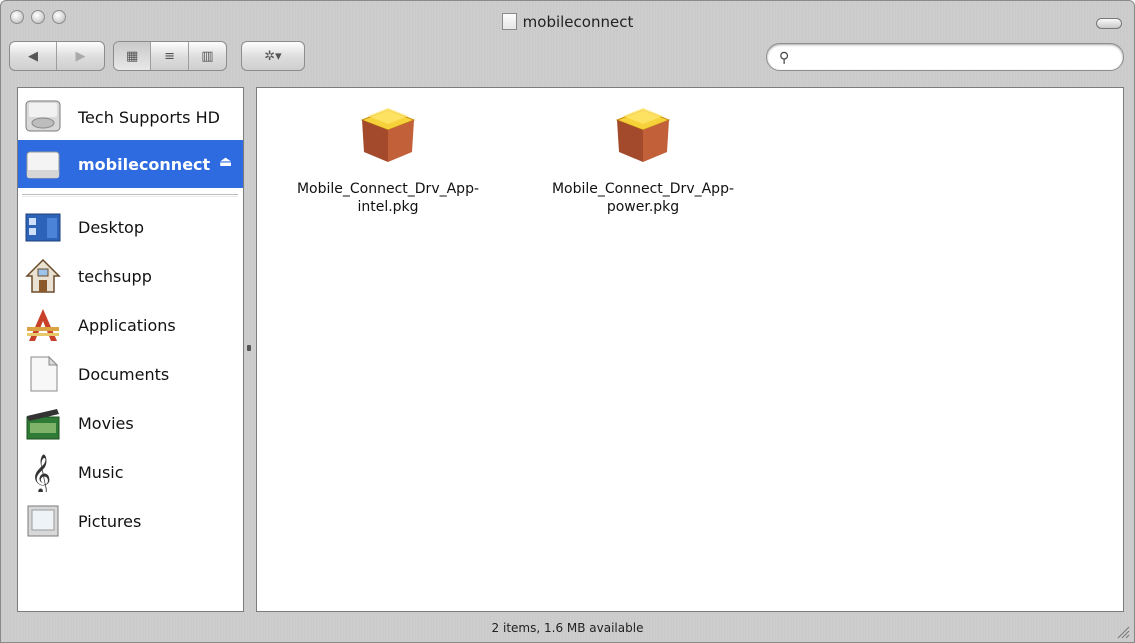 The image size is (1135, 643). I want to click on sidebar-item-music: 𝄞 Music, so click(130, 472).